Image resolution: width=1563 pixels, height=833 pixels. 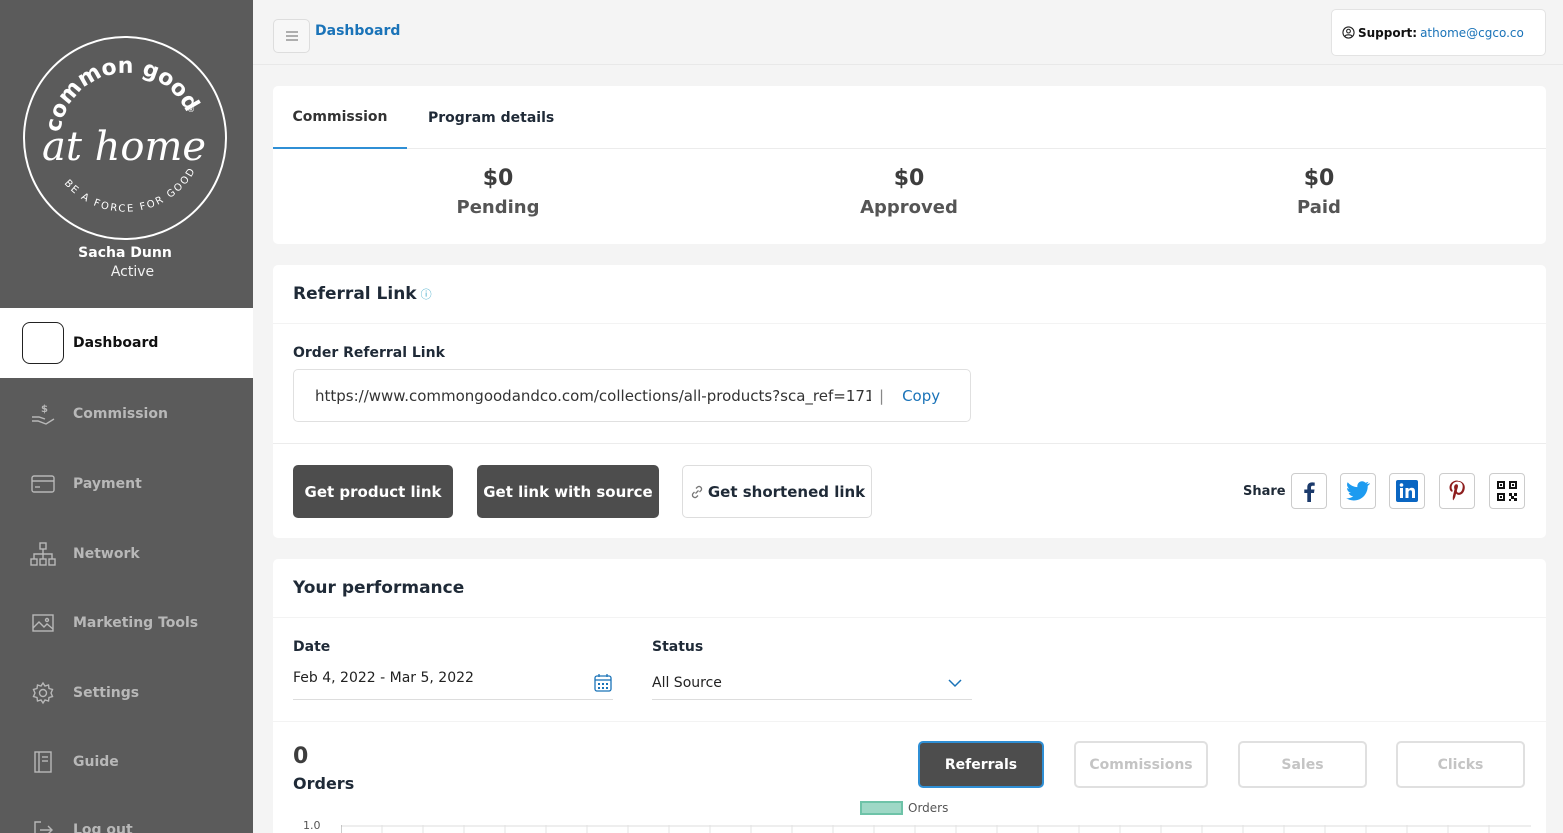 I want to click on calendar-icon, so click(x=603, y=683).